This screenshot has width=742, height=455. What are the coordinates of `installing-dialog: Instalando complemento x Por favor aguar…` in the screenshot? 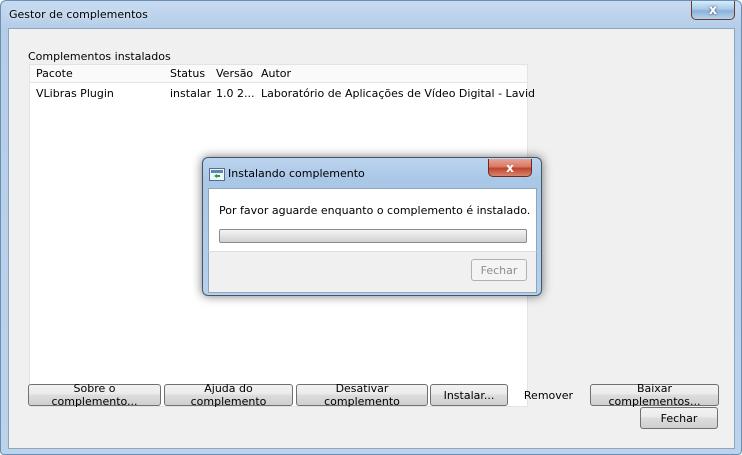 It's located at (372, 226).